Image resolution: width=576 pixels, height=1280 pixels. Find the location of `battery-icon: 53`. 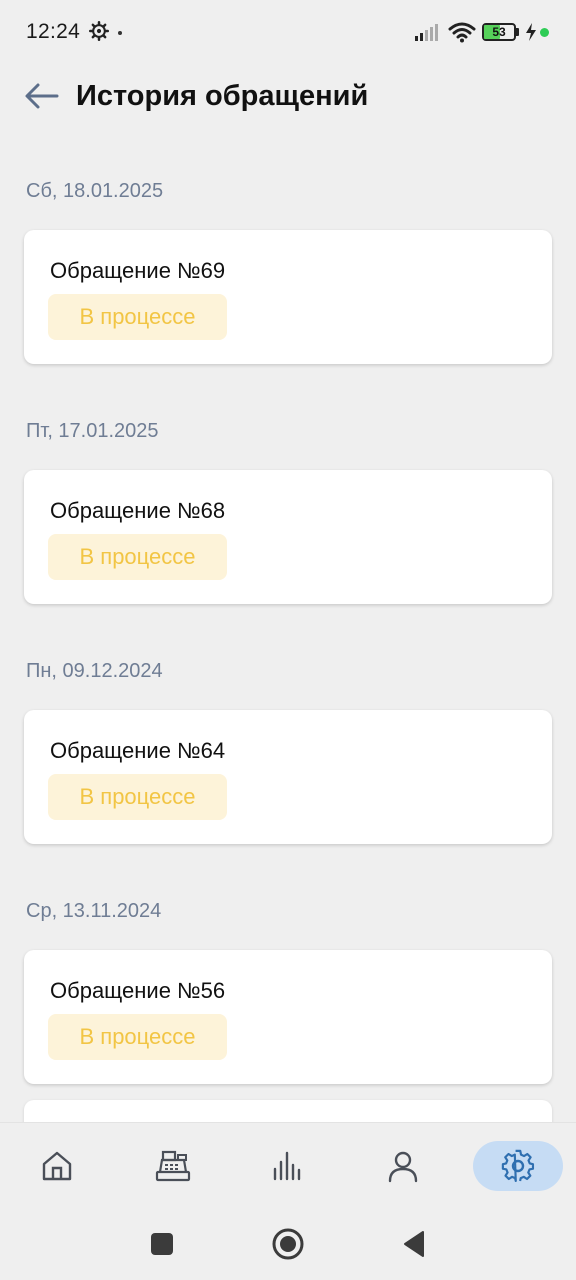

battery-icon: 53 is located at coordinates (501, 32).